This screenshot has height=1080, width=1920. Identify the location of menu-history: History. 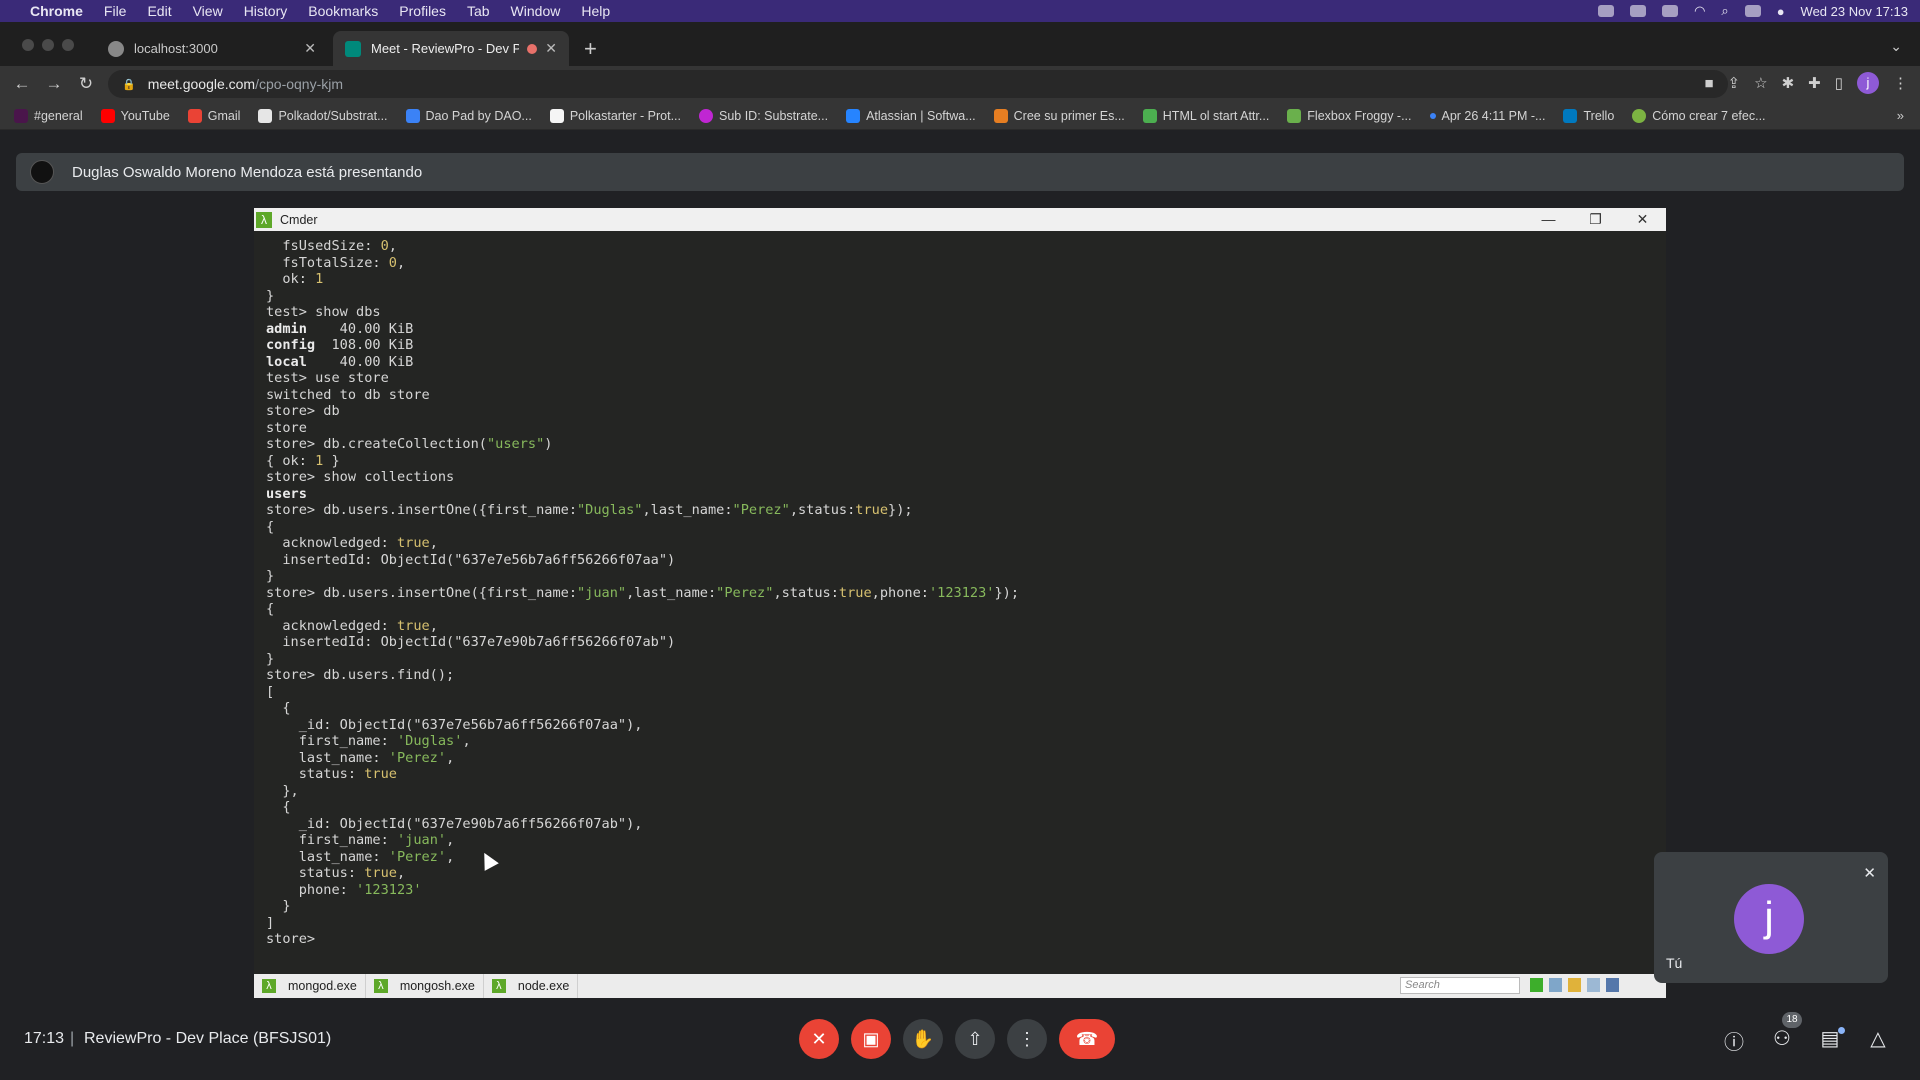
(266, 11).